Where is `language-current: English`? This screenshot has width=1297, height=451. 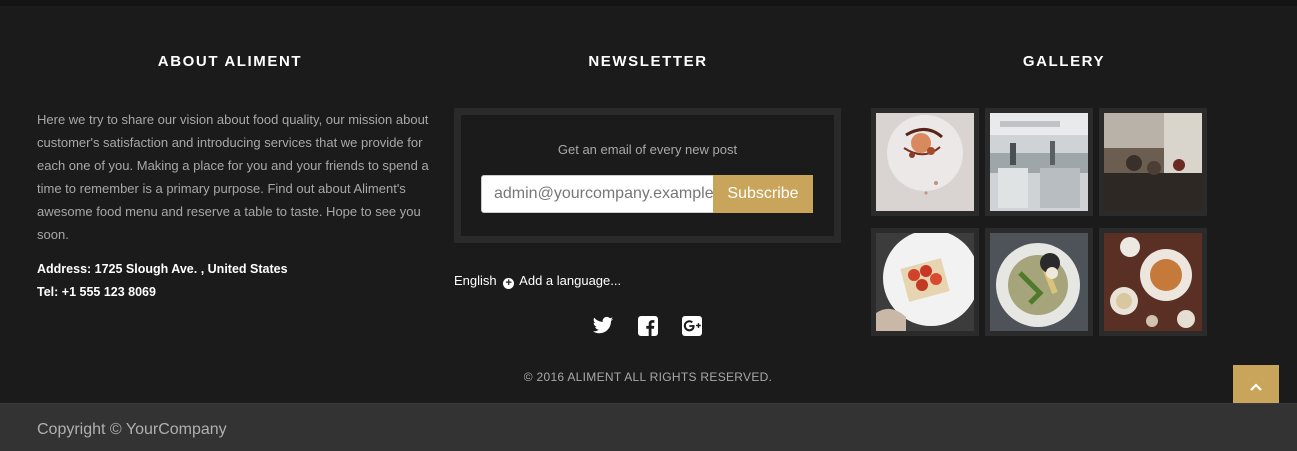 language-current: English is located at coordinates (475, 280).